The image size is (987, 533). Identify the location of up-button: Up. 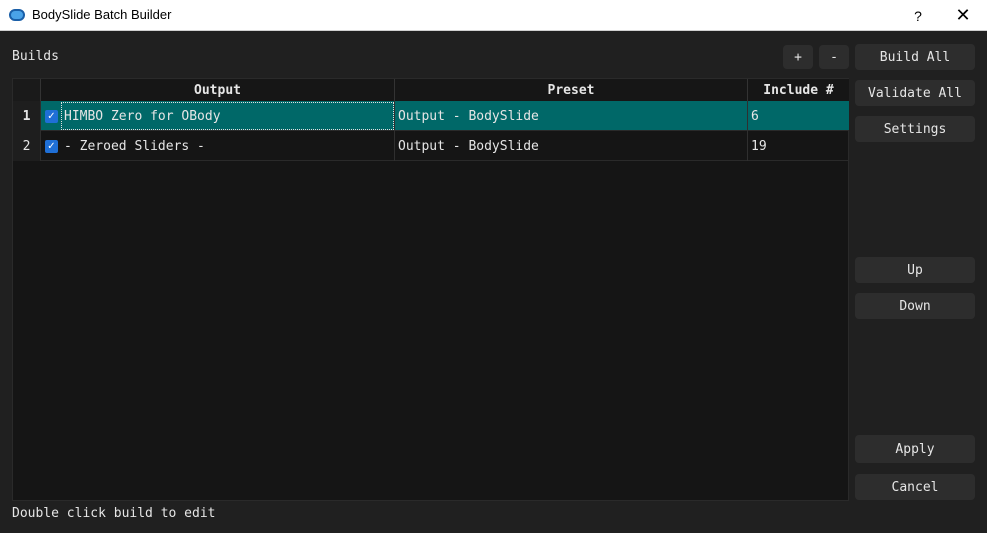
(915, 270).